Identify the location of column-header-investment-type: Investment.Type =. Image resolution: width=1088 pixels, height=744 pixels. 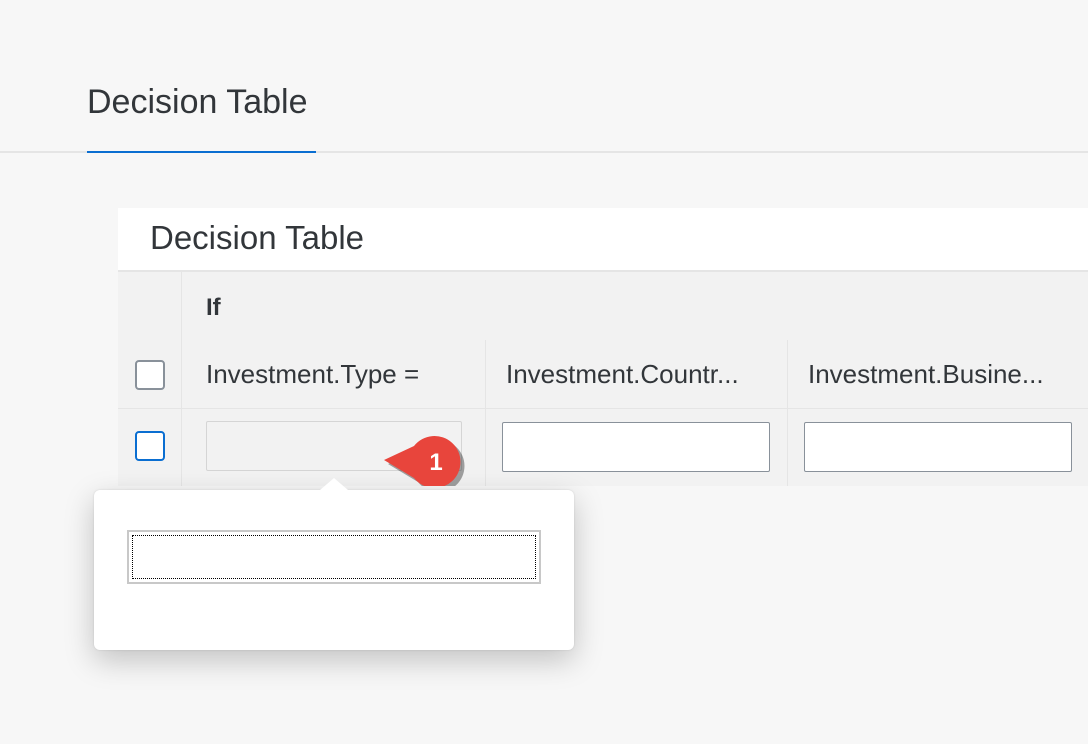
(345, 374).